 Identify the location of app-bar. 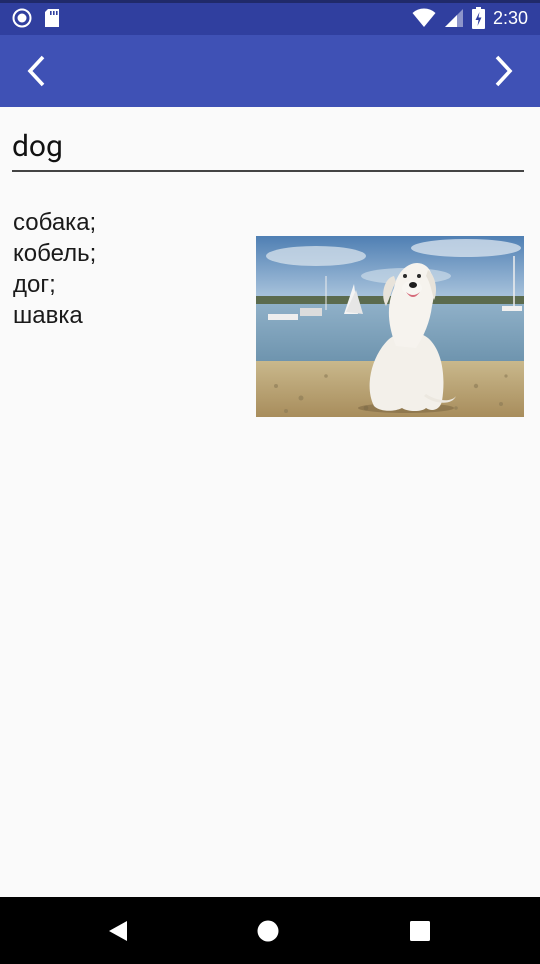
(270, 71).